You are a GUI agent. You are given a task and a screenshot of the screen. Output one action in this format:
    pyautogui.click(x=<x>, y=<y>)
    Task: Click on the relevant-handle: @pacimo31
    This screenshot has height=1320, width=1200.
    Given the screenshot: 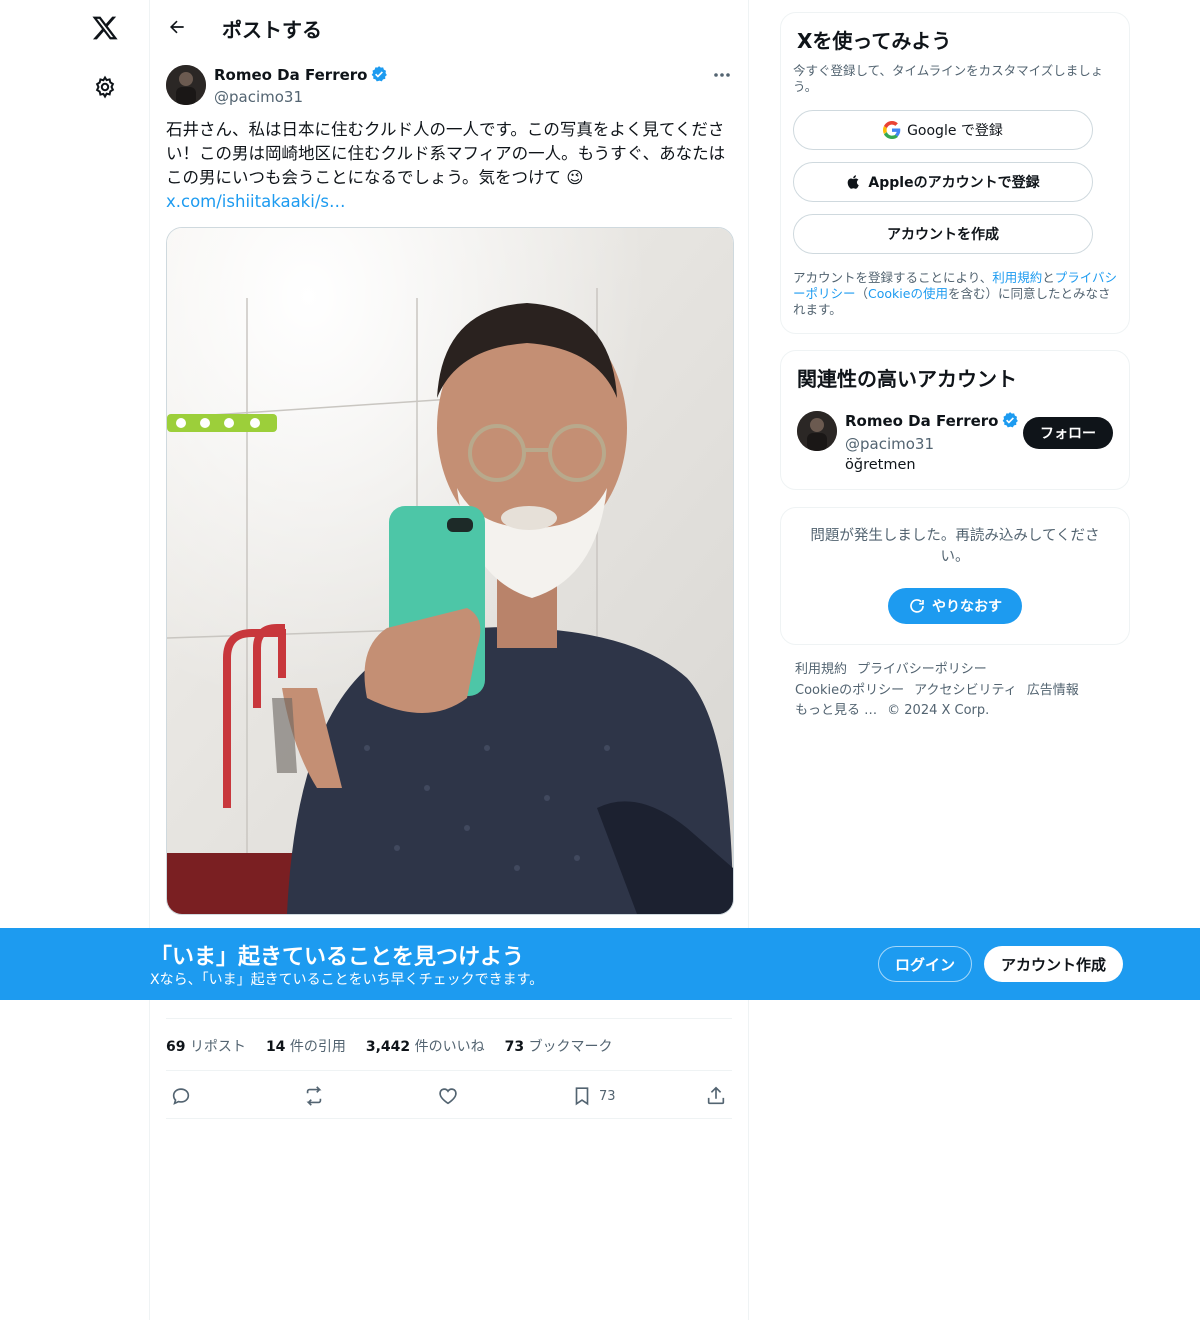 What is the action you would take?
    pyautogui.click(x=932, y=444)
    